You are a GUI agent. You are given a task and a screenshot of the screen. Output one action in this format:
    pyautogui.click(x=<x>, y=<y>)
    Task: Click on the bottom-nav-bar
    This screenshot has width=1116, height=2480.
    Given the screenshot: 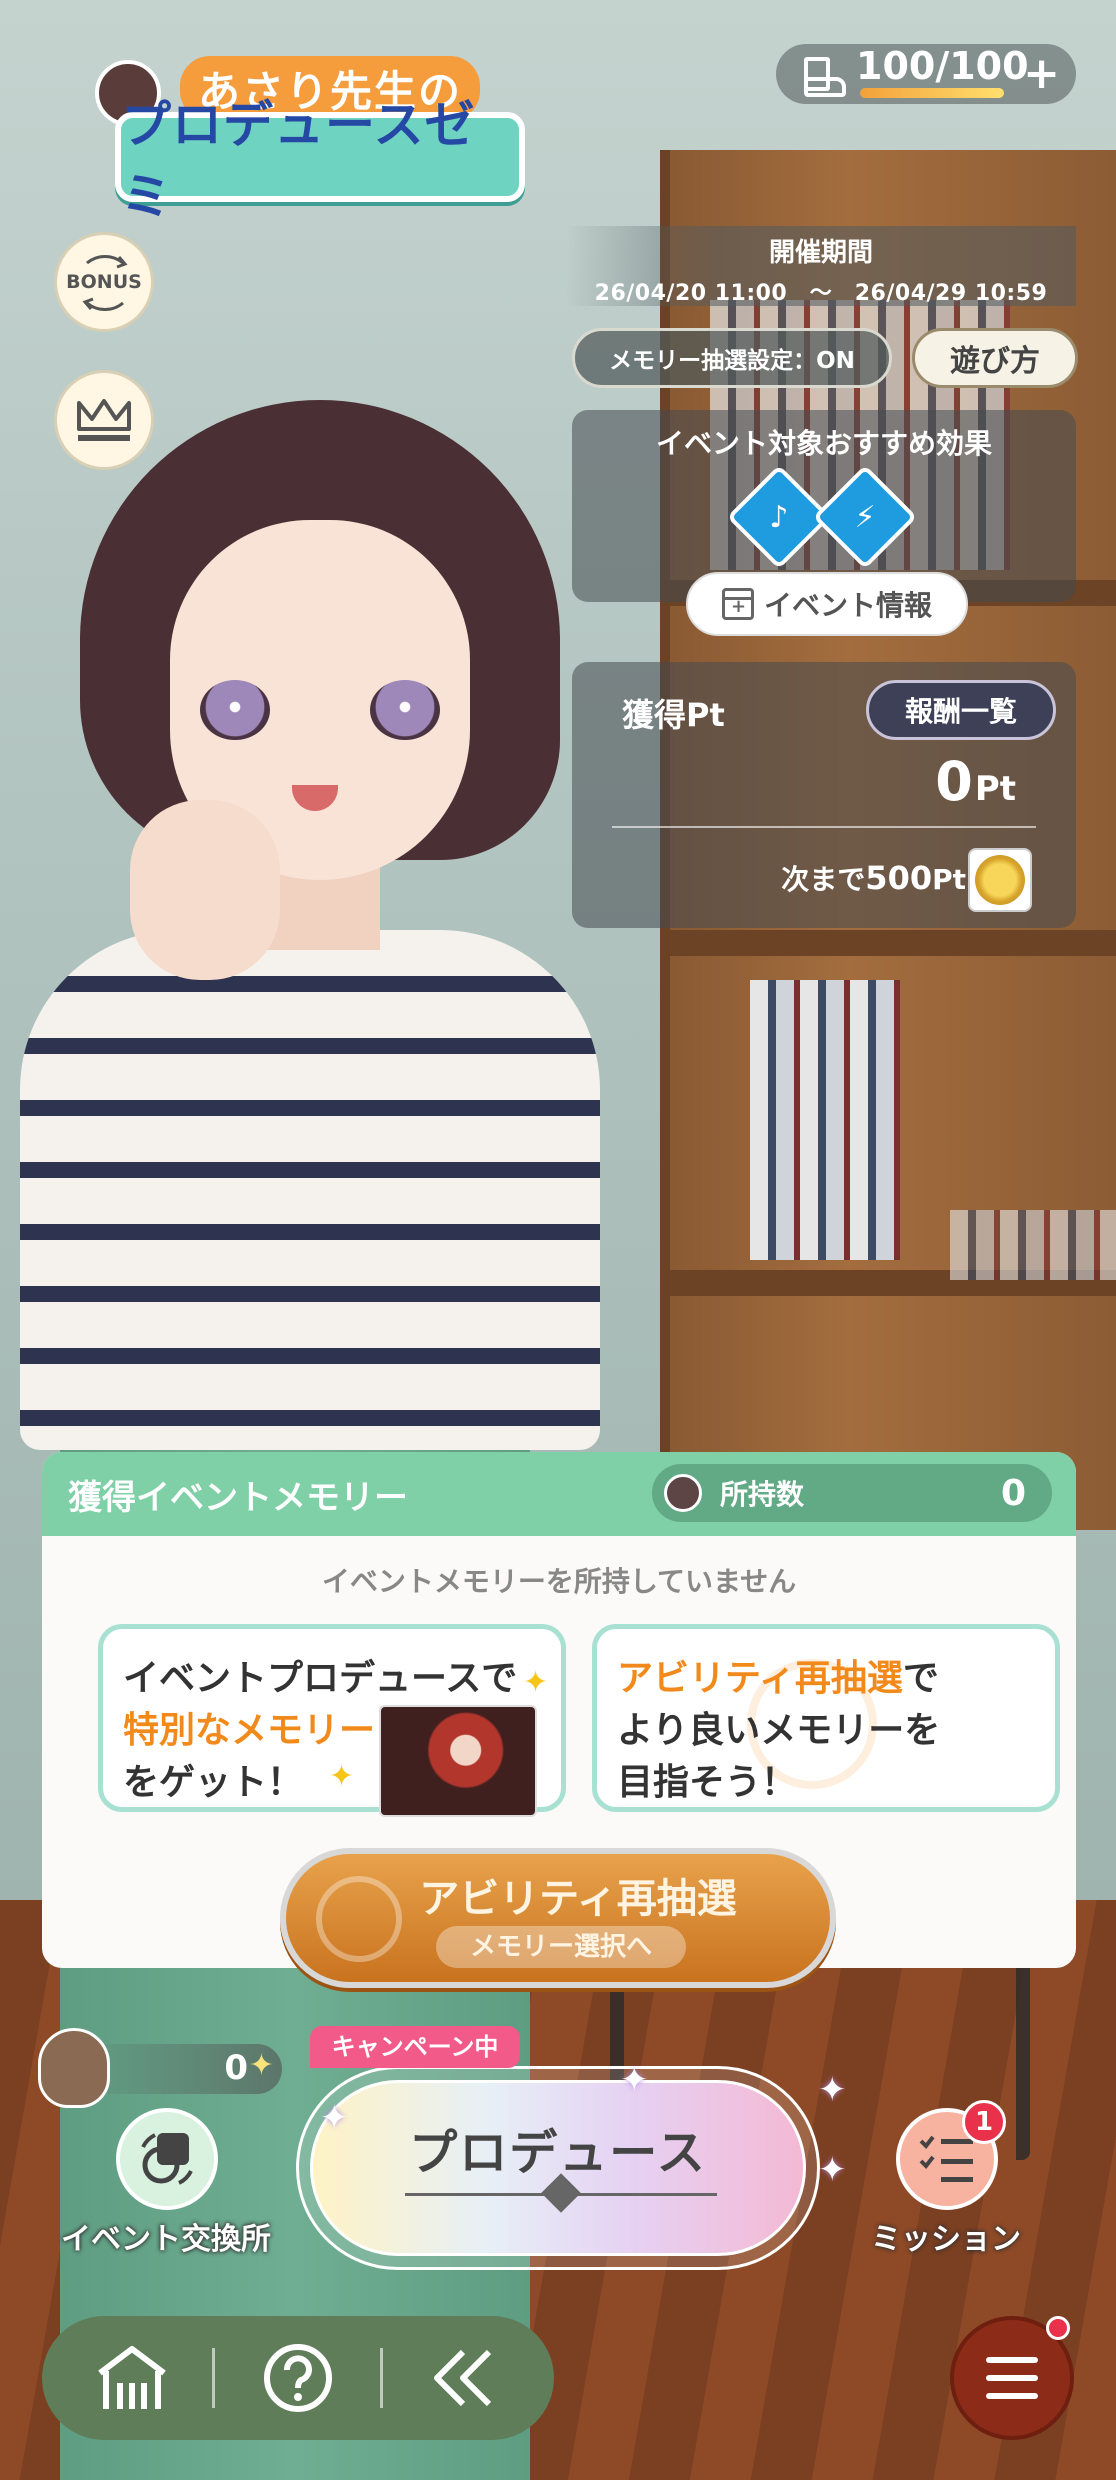 What is the action you would take?
    pyautogui.click(x=298, y=2378)
    